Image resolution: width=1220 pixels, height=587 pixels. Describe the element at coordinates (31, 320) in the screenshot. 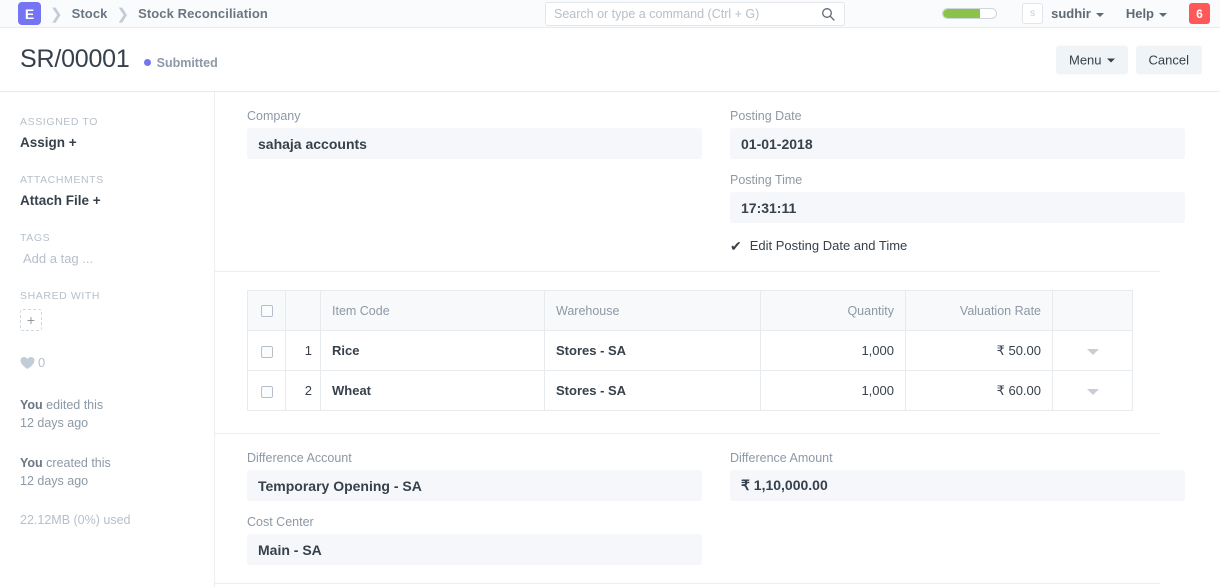

I see `add-share-button: +` at that location.